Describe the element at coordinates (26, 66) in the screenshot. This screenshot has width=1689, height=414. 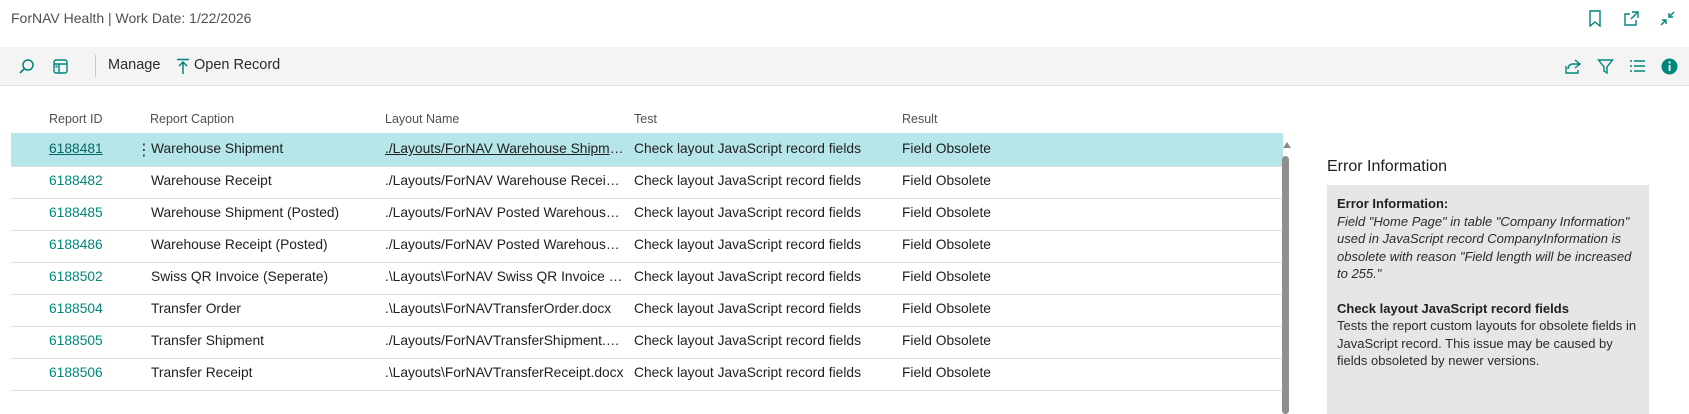
I see `search-icon` at that location.